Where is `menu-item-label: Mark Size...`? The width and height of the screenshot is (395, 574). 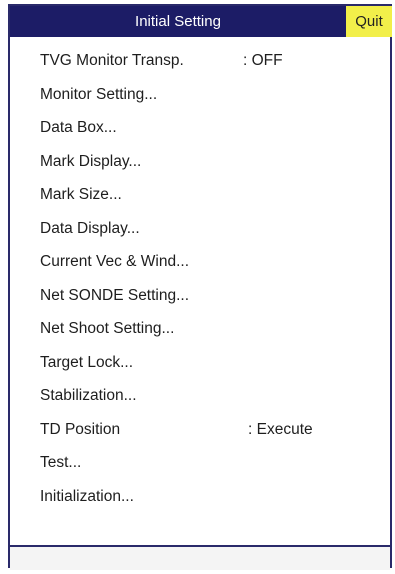 menu-item-label: Mark Size... is located at coordinates (81, 194).